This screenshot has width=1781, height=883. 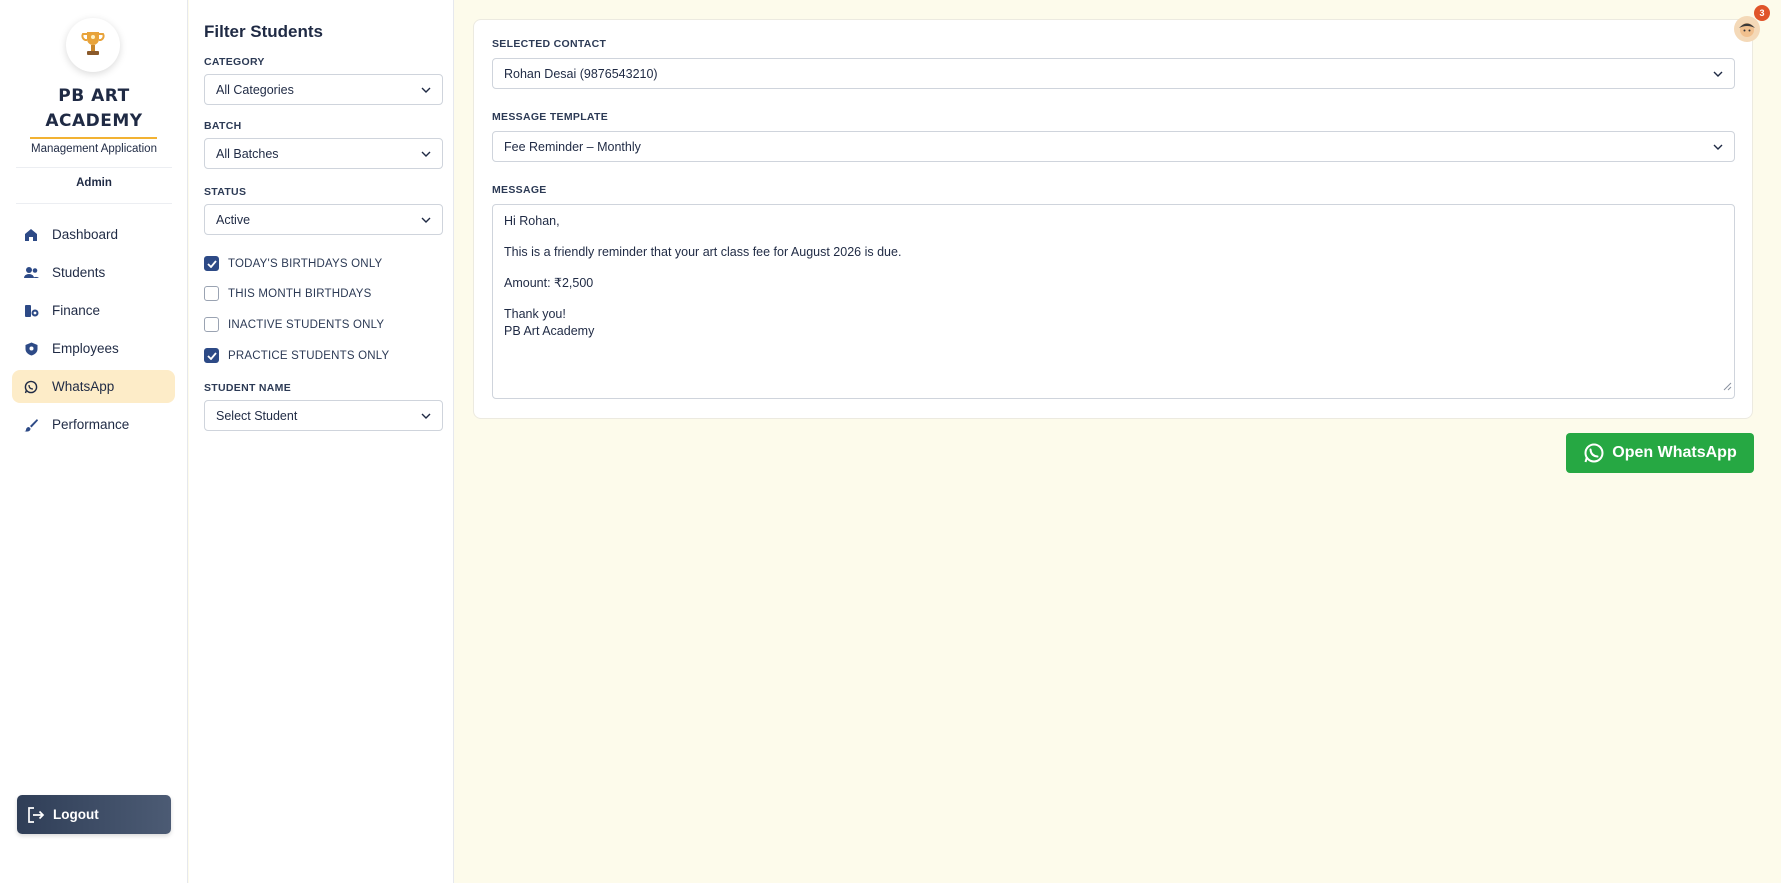 I want to click on nav-item-label: WhatsApp, so click(x=83, y=386).